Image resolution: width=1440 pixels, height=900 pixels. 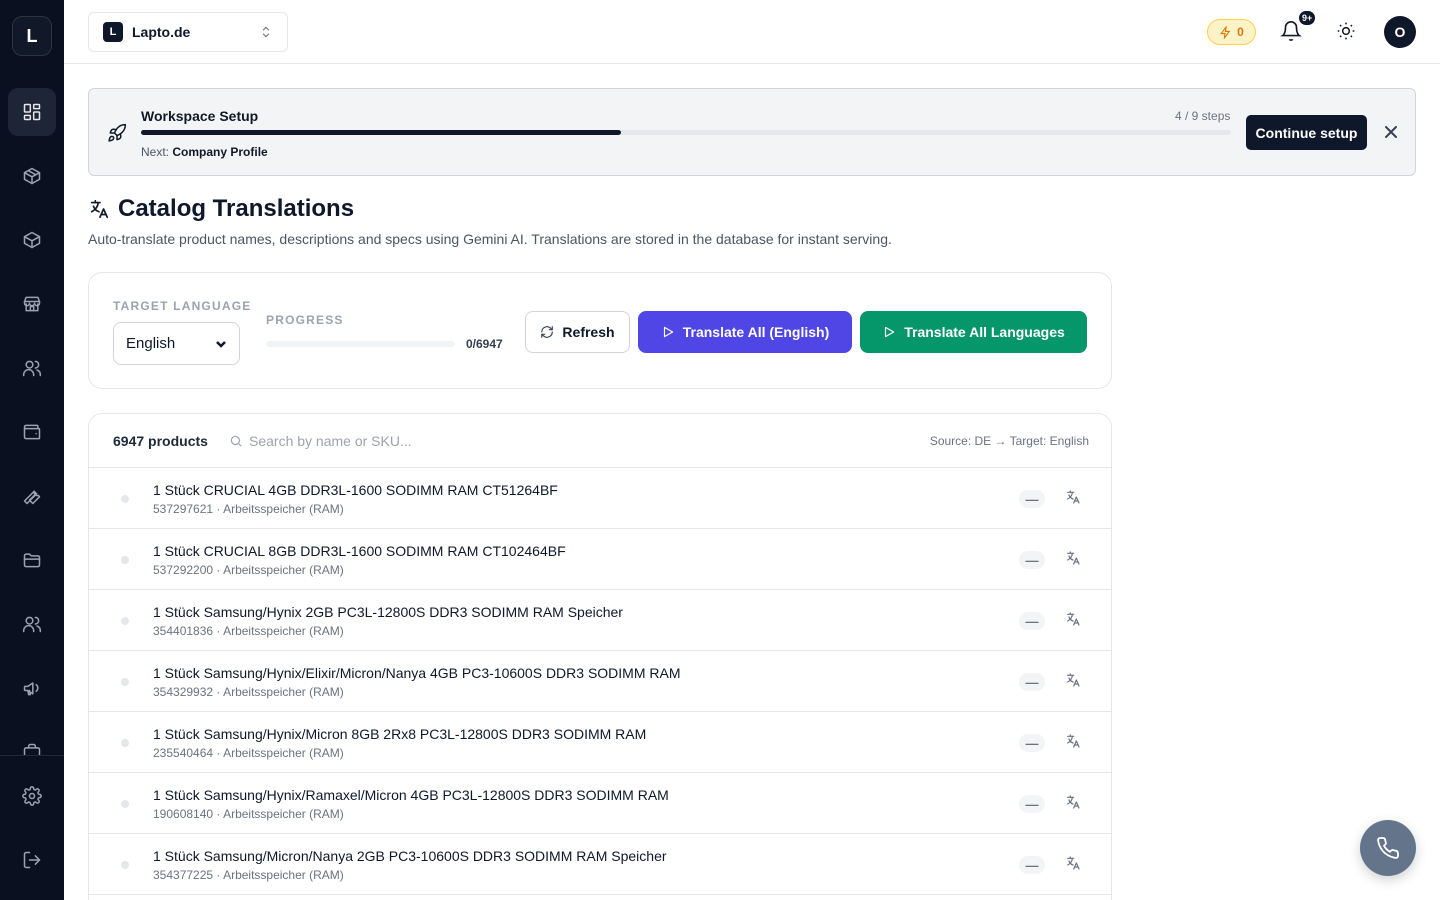 I want to click on refresh-label: Refresh, so click(x=588, y=332).